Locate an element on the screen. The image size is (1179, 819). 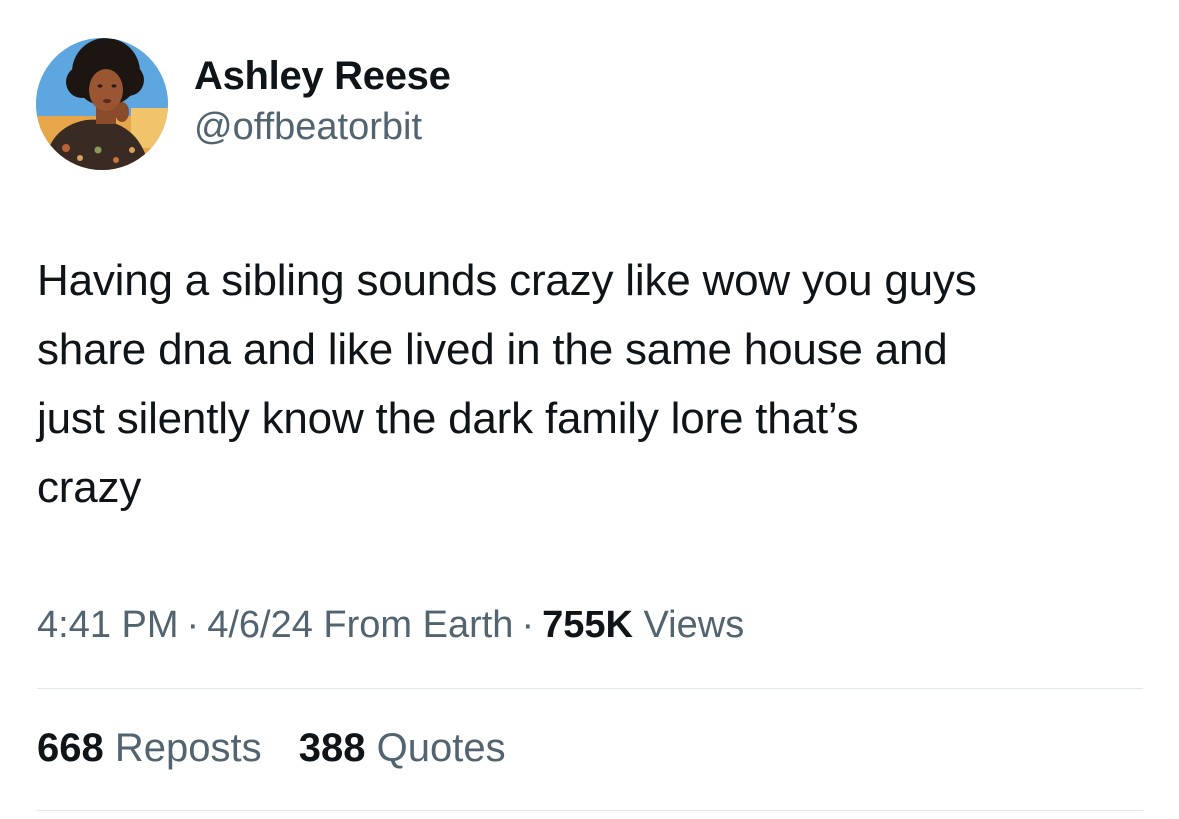
reposts-count: 668 is located at coordinates (70, 748).